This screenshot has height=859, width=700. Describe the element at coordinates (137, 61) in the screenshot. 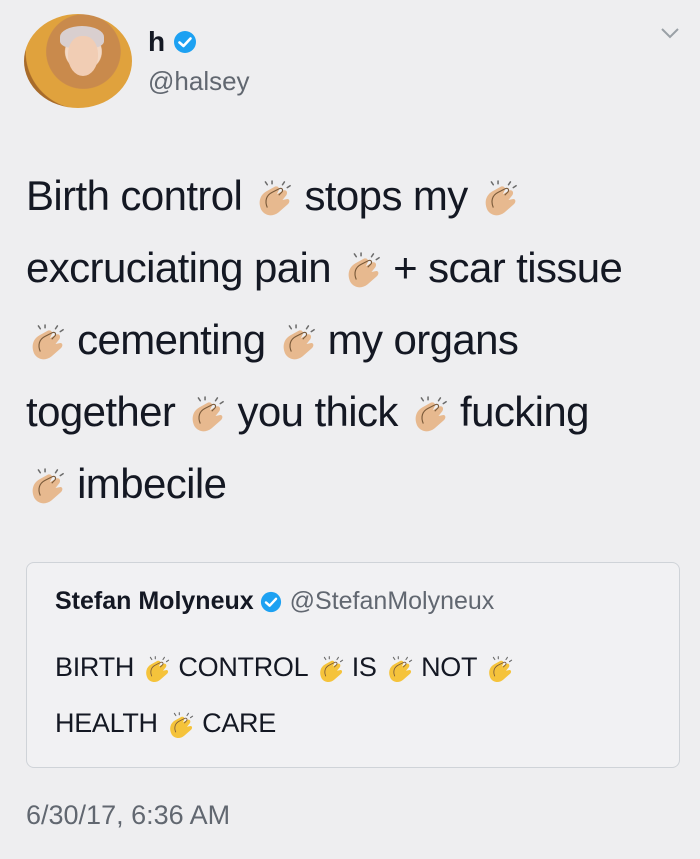

I see `tweet-header: h @halsey` at that location.